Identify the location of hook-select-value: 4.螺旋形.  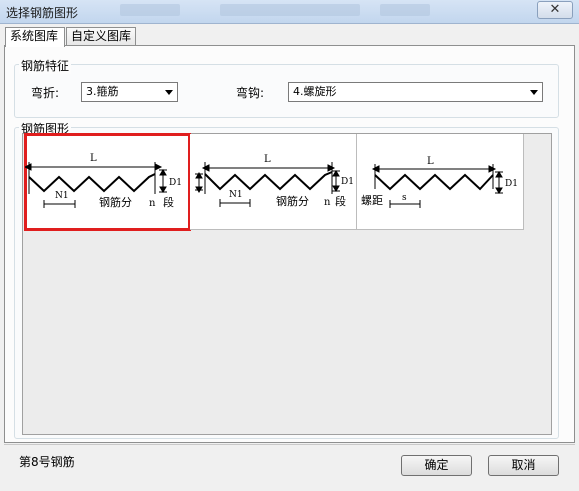
(315, 91).